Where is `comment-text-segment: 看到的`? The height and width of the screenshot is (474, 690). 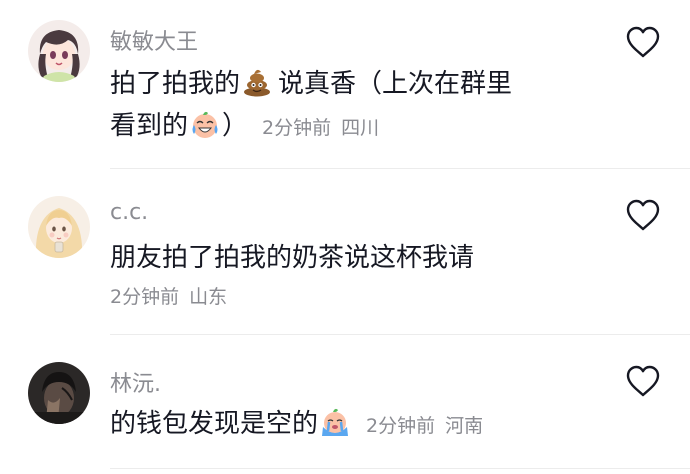
comment-text-segment: 看到的 is located at coordinates (149, 126).